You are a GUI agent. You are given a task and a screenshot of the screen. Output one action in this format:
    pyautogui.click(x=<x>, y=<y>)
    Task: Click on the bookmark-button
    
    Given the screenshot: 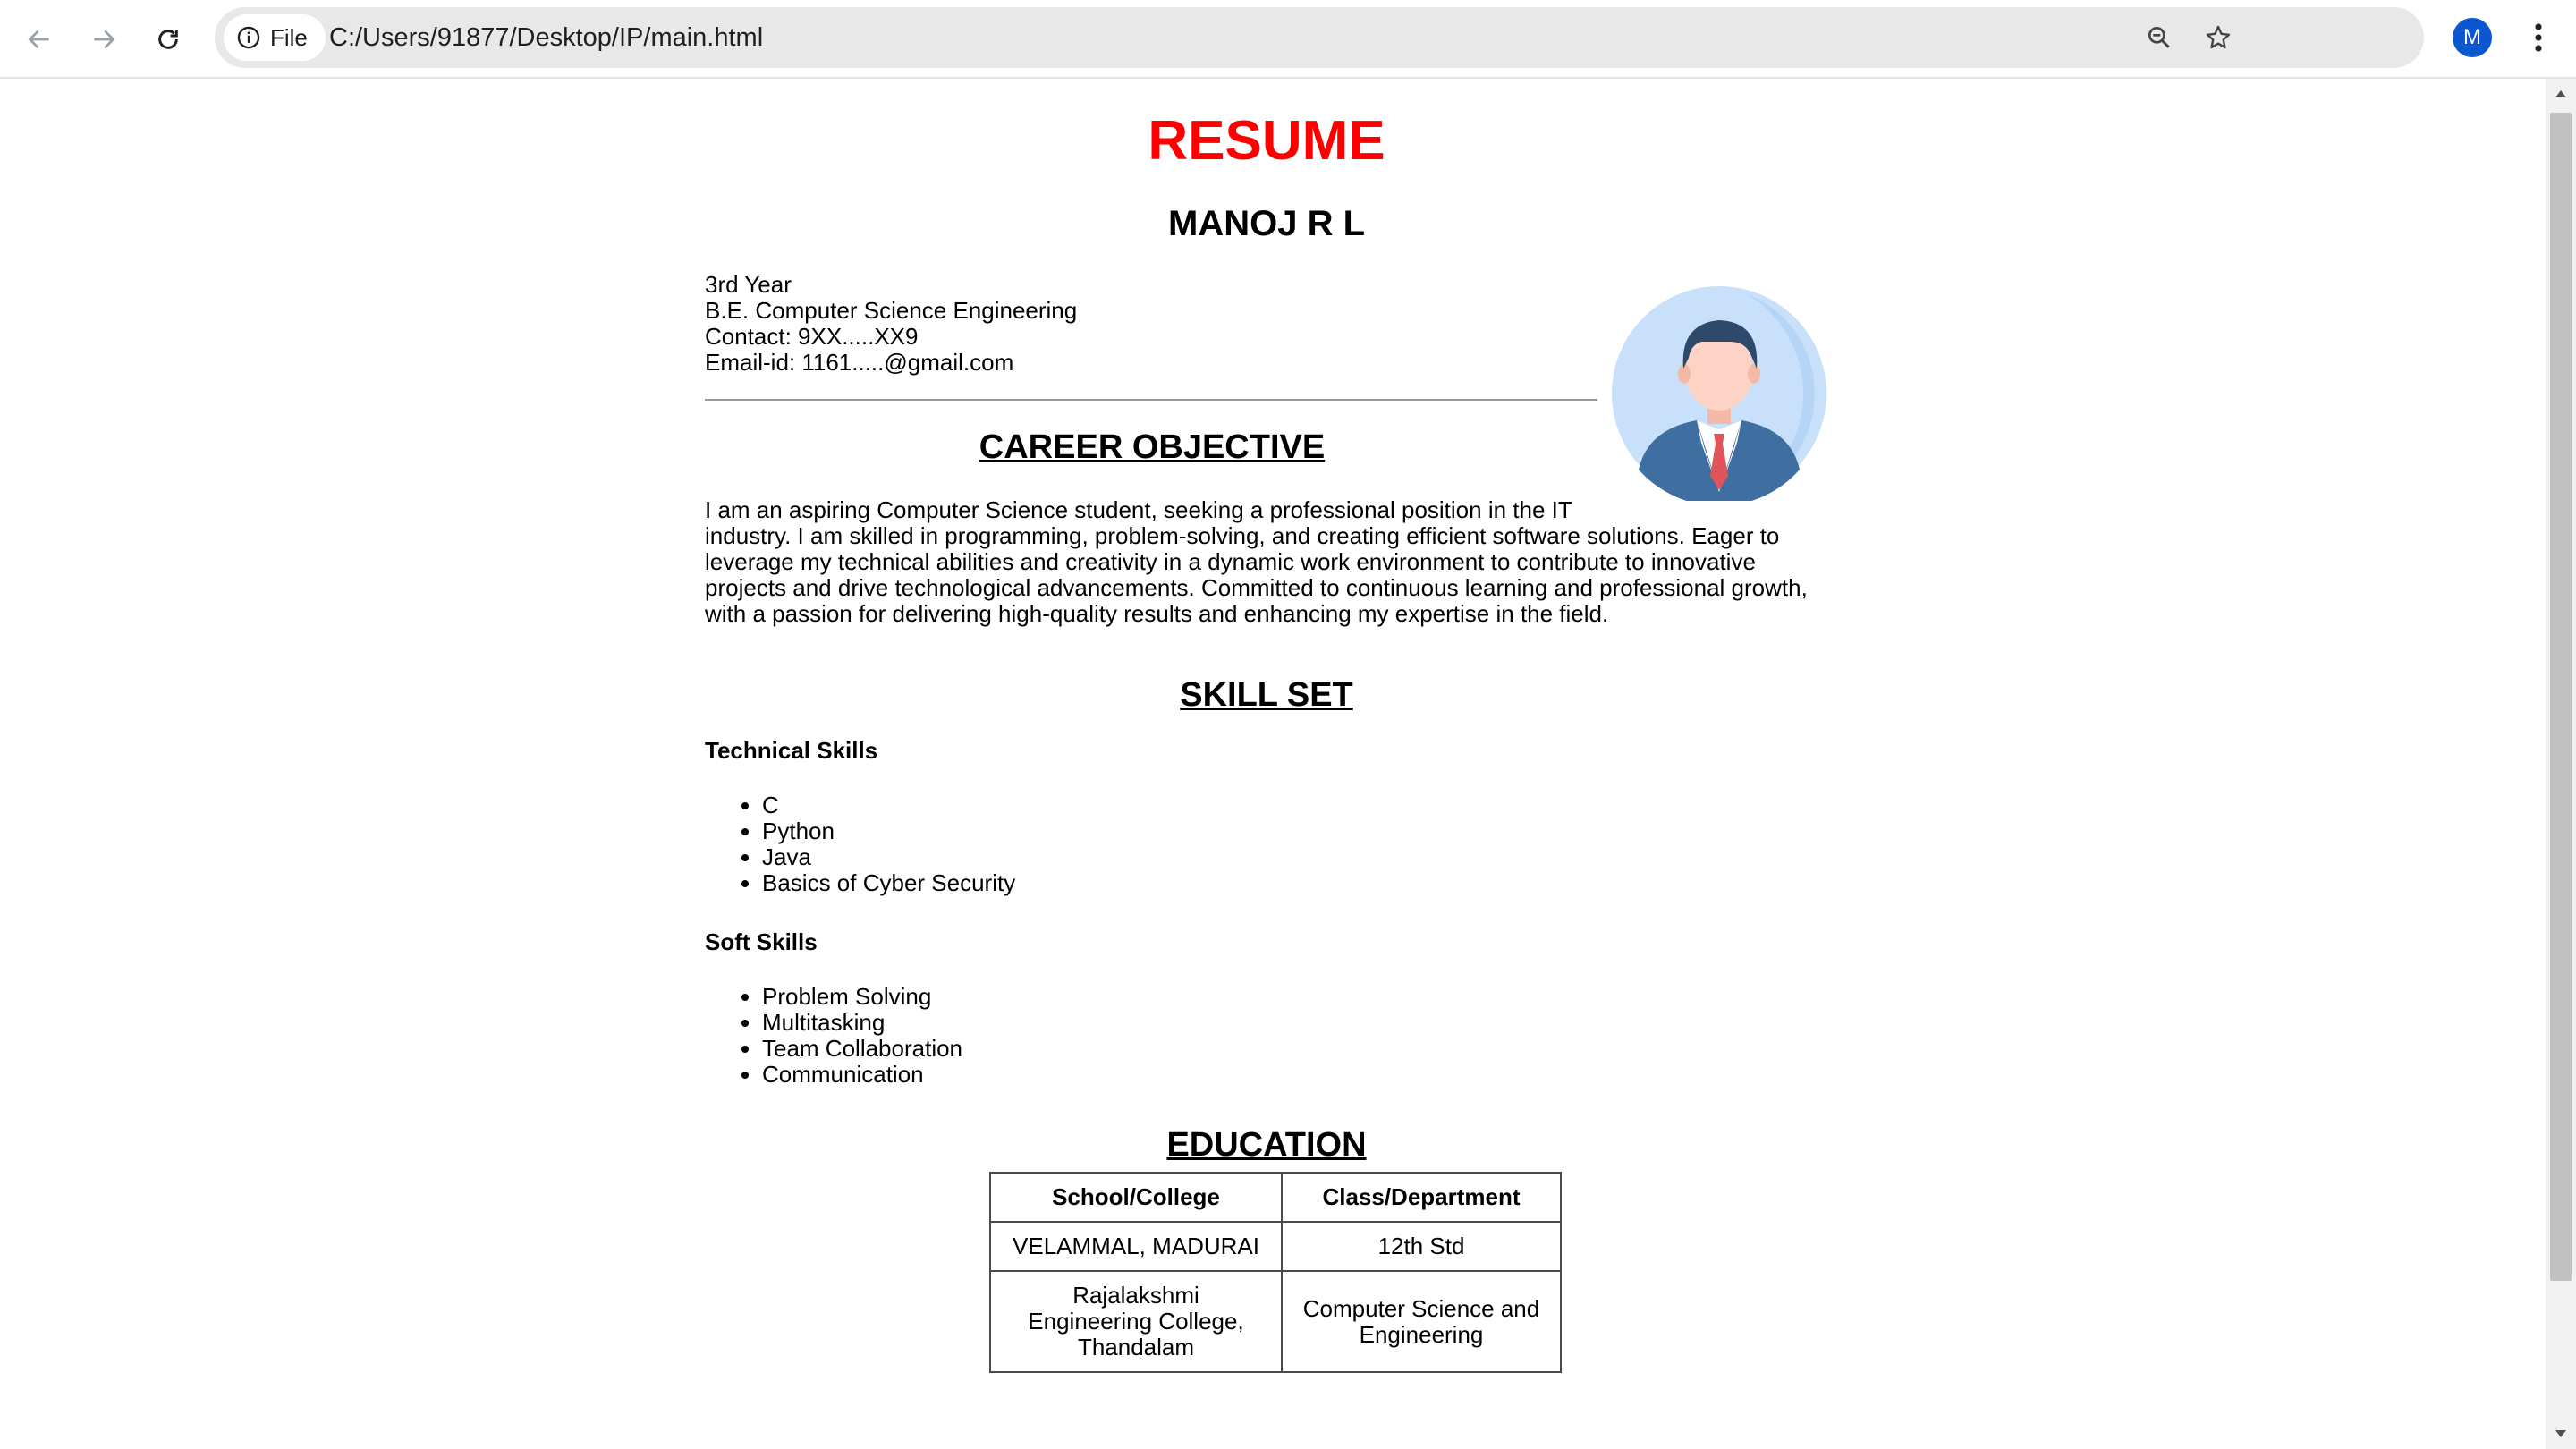 What is the action you would take?
    pyautogui.click(x=2218, y=37)
    